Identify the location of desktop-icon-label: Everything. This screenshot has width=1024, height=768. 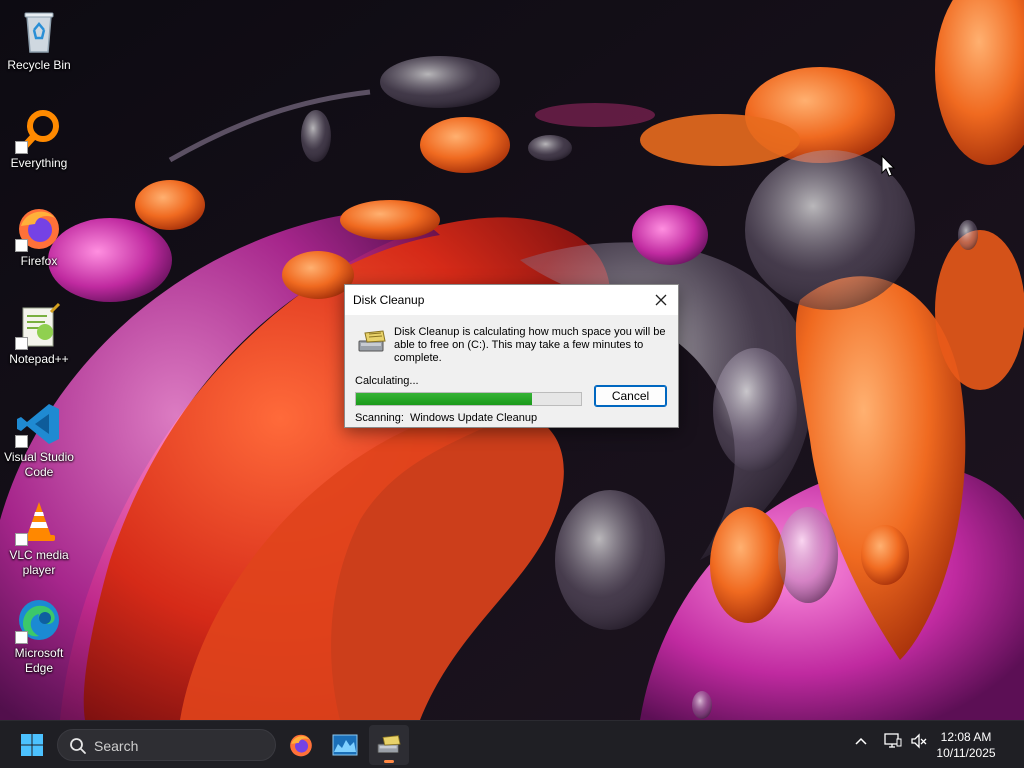
(39, 163).